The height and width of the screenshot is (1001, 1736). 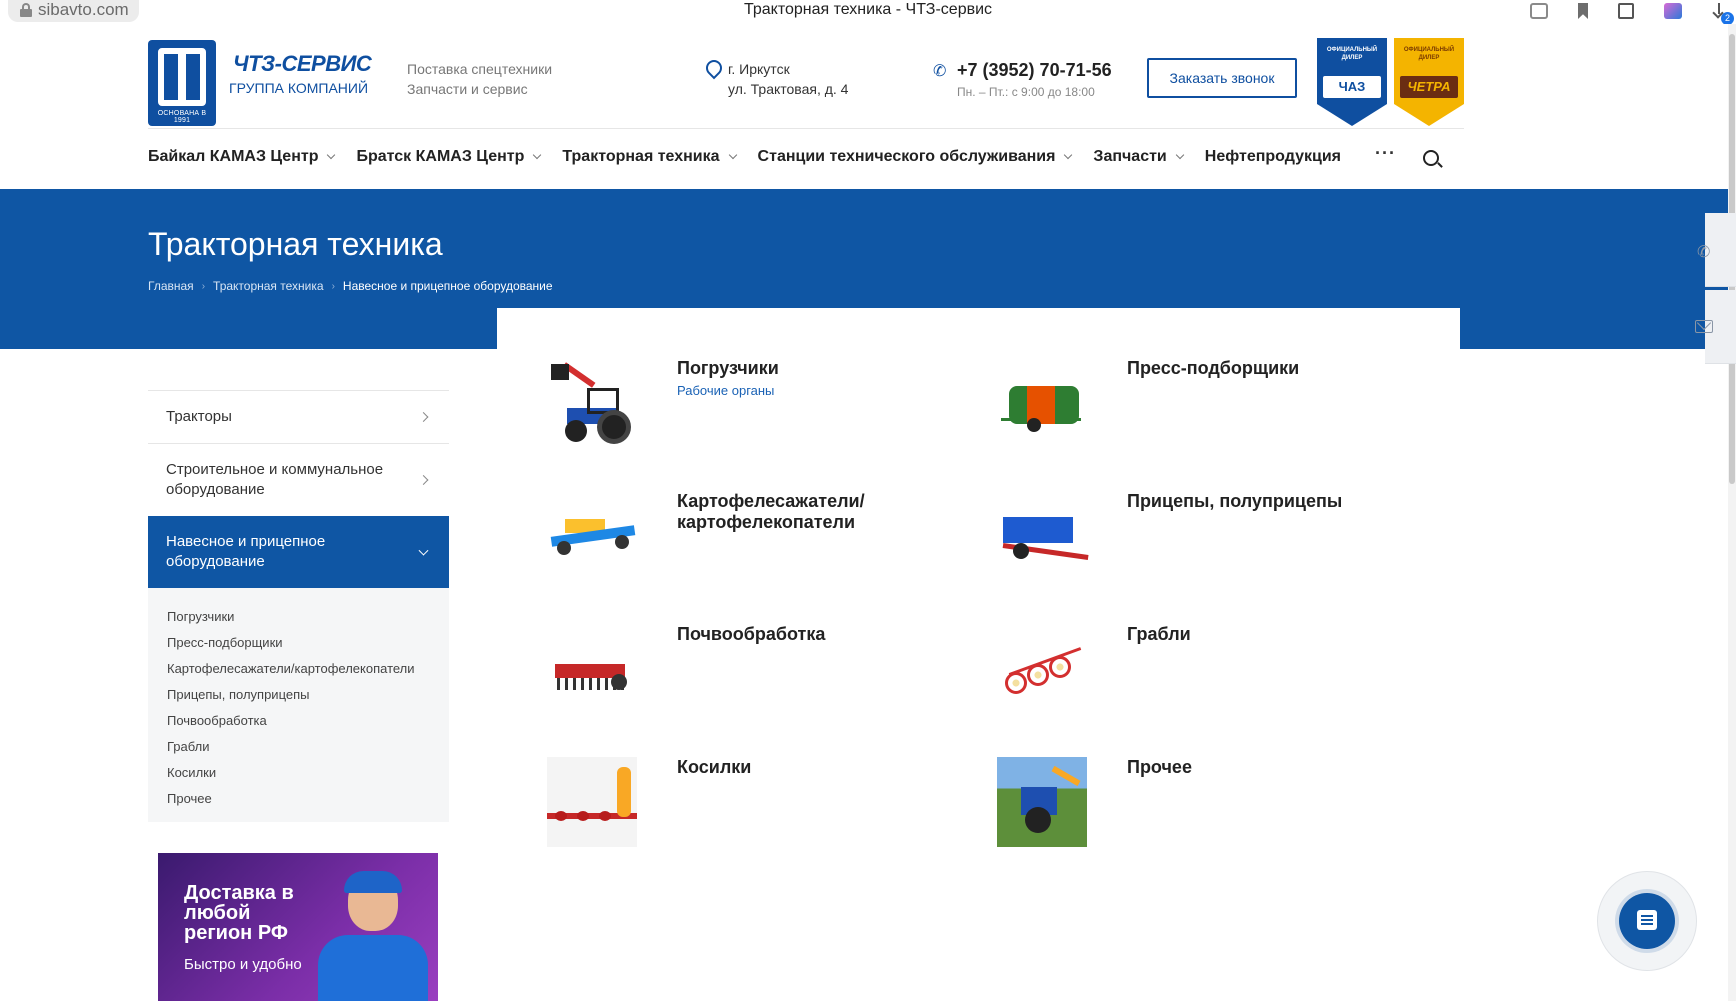 I want to click on dealer-badge-chaz: ОФИЦИАЛЬНЫЙ ДИЛЕР ЧАЗ, so click(x=1352, y=82).